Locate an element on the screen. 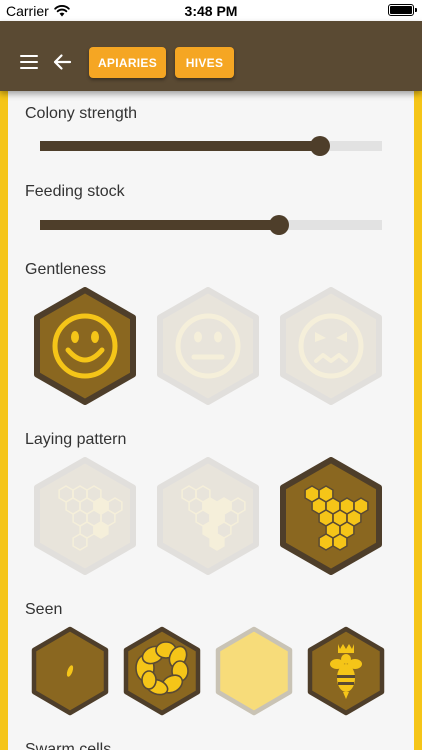 The height and width of the screenshot is (750, 422). colony-strength-title: Colony strength is located at coordinates (81, 113).